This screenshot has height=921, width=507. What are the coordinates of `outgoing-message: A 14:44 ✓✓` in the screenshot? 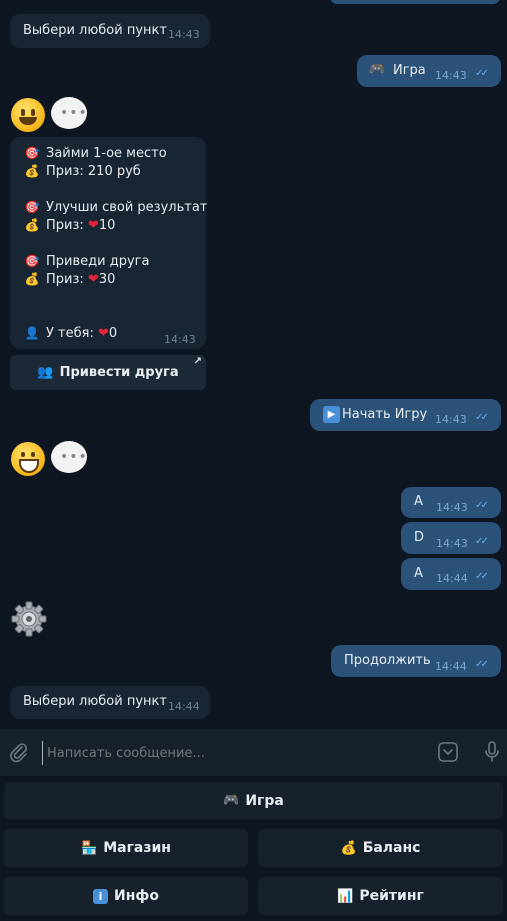 It's located at (451, 574).